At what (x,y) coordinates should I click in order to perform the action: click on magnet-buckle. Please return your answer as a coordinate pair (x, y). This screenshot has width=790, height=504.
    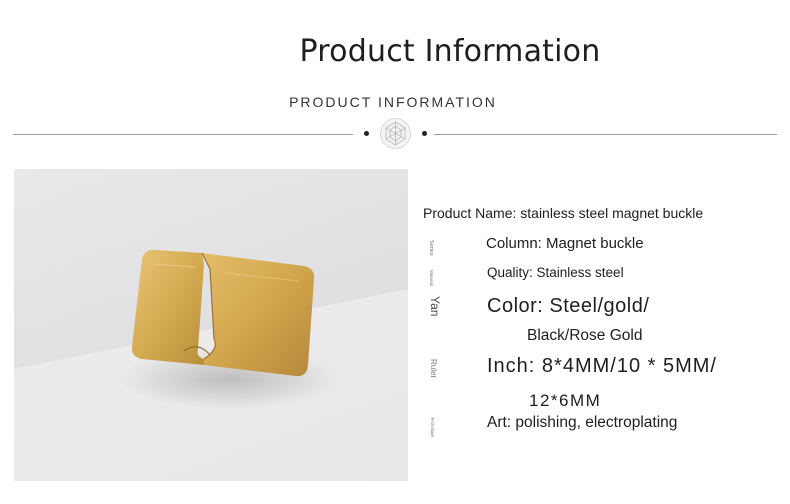
    Looking at the image, I should click on (223, 313).